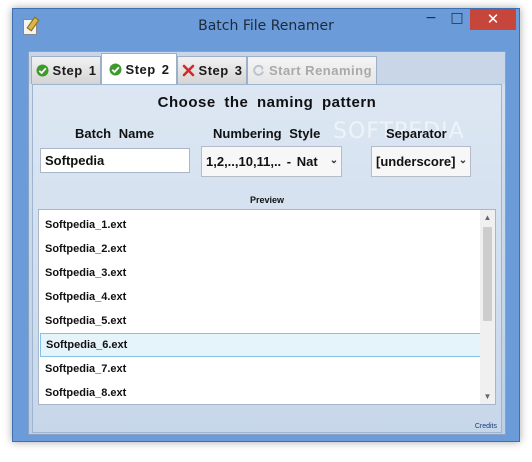 The height and width of the screenshot is (462, 532). Describe the element at coordinates (261, 369) in the screenshot. I see `list-item: Softpedia_7.ext` at that location.